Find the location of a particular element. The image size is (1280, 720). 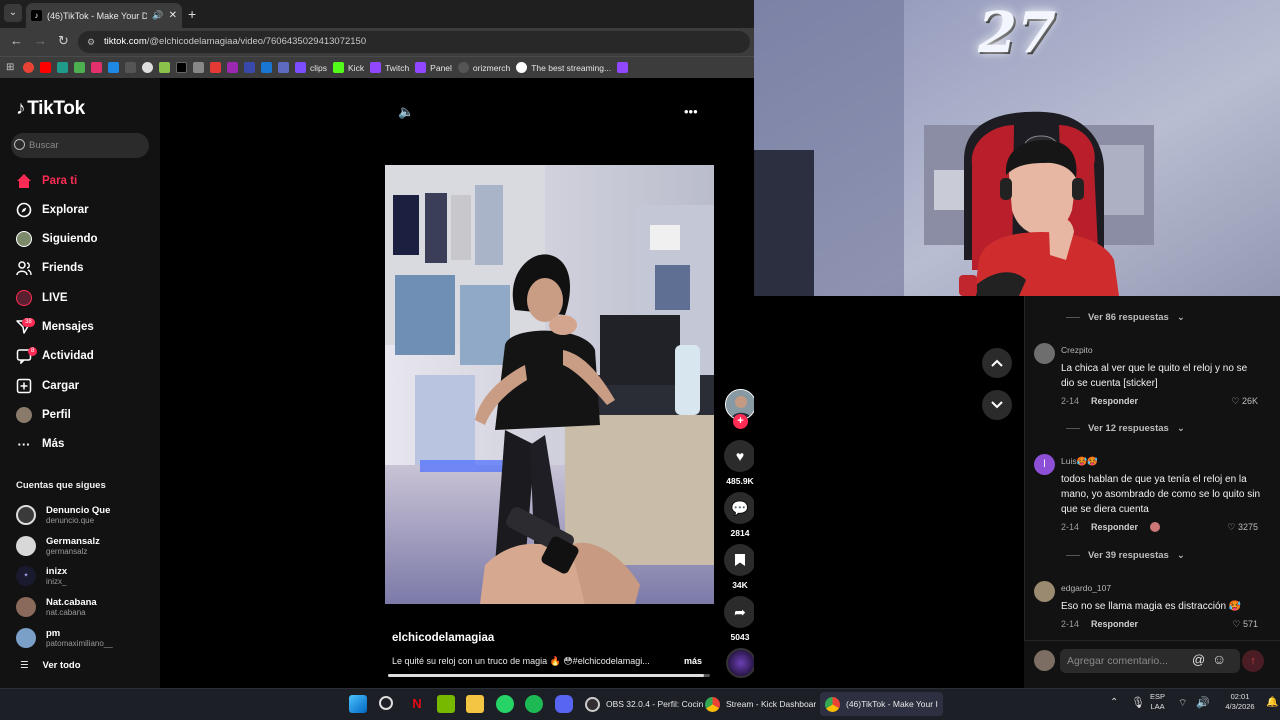

bookmark-orizmerch: orizmerch is located at coordinates (483, 67).